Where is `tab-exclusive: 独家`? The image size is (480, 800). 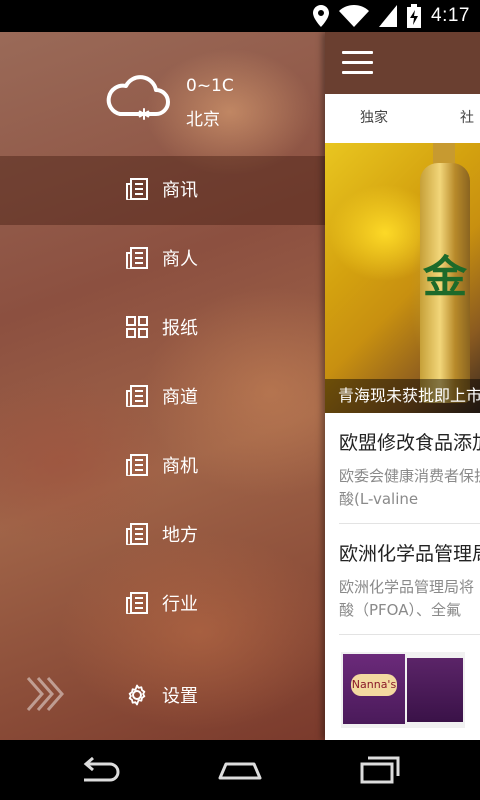
tab-exclusive: 独家 is located at coordinates (374, 118).